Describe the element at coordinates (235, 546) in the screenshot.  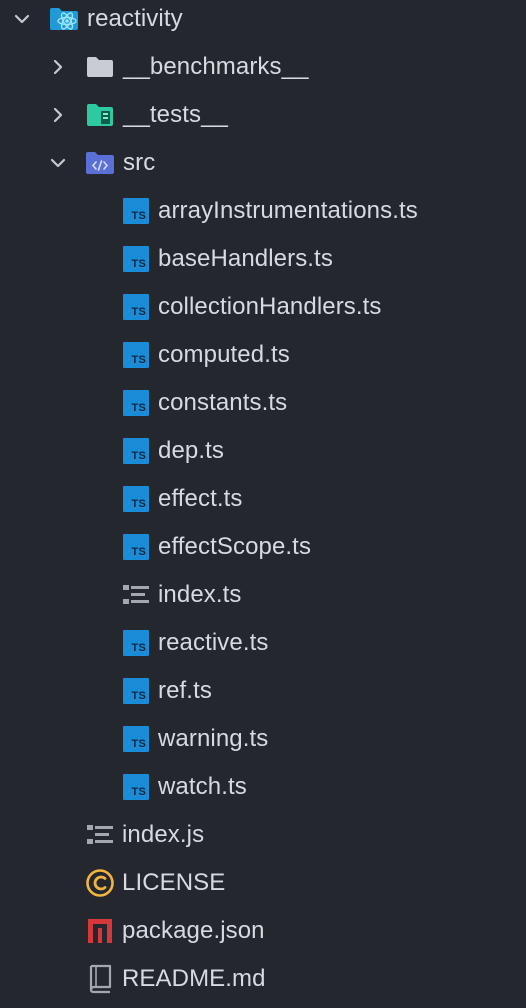
I see `tree-item-label: effectScope.ts` at that location.